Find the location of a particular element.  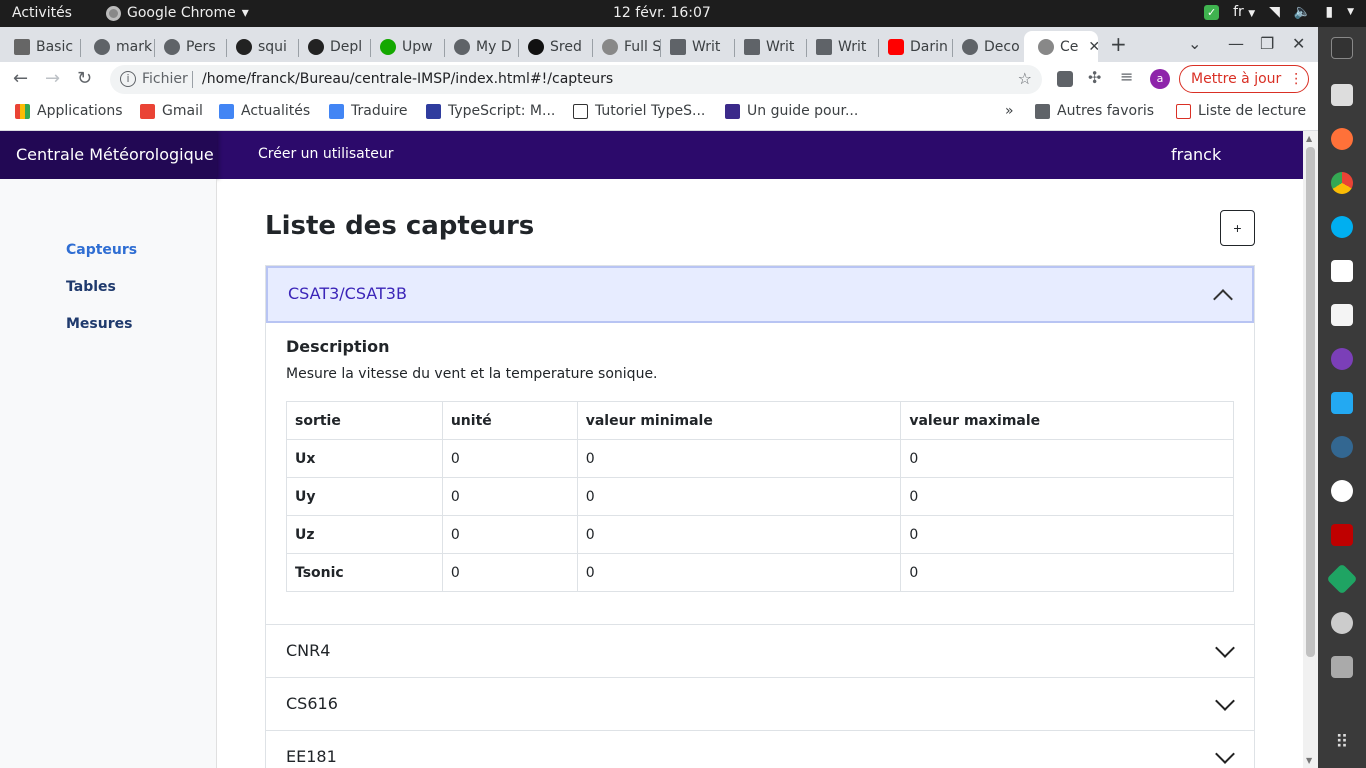

overflow-label: » is located at coordinates (1009, 111).